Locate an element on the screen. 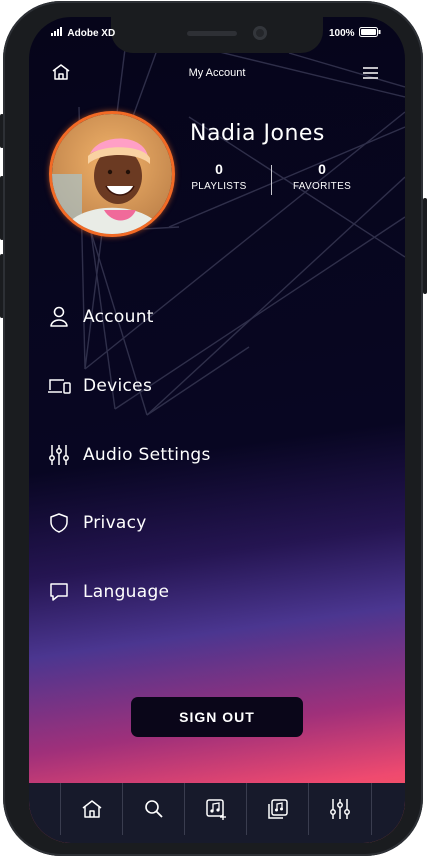 Image resolution: width=427 pixels, height=858 pixels. carrier-label: Adobe XD is located at coordinates (91, 33).